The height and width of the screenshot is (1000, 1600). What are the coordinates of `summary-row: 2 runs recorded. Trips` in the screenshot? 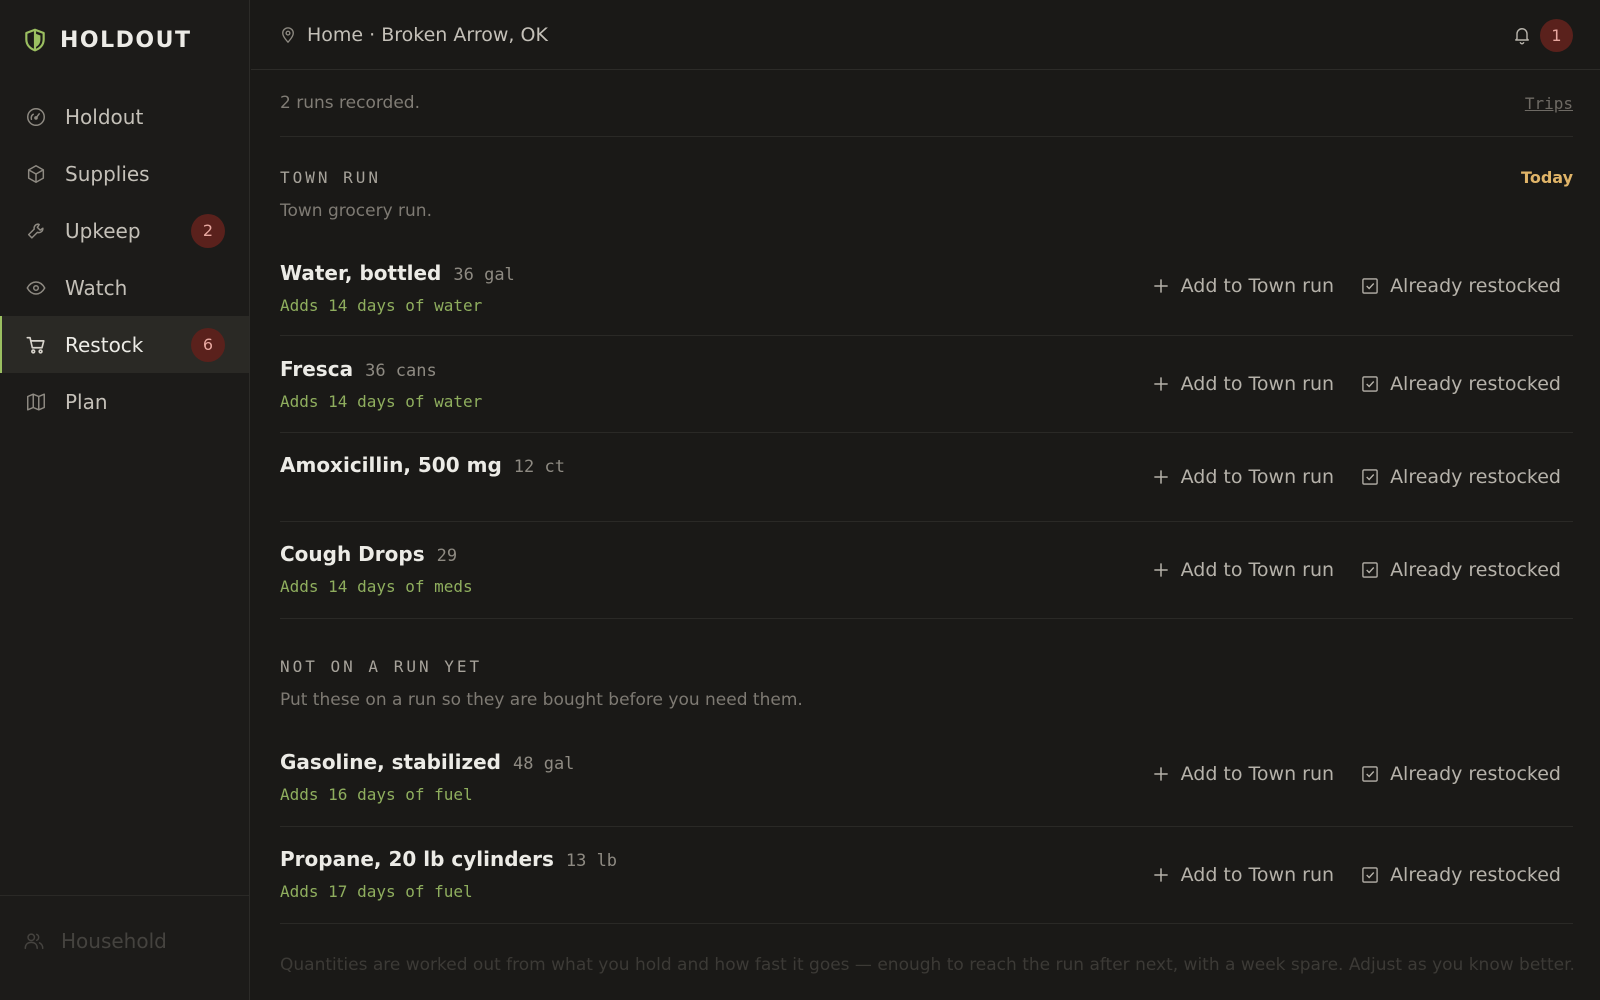 It's located at (926, 103).